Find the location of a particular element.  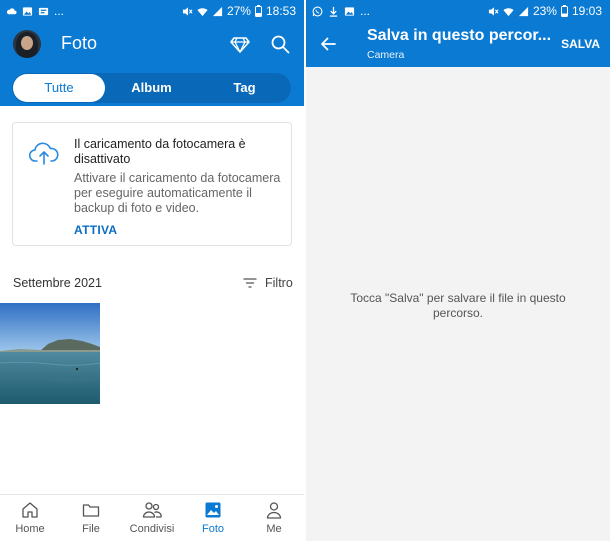

view-tabs: Tutte Album Tag is located at coordinates (151, 88).